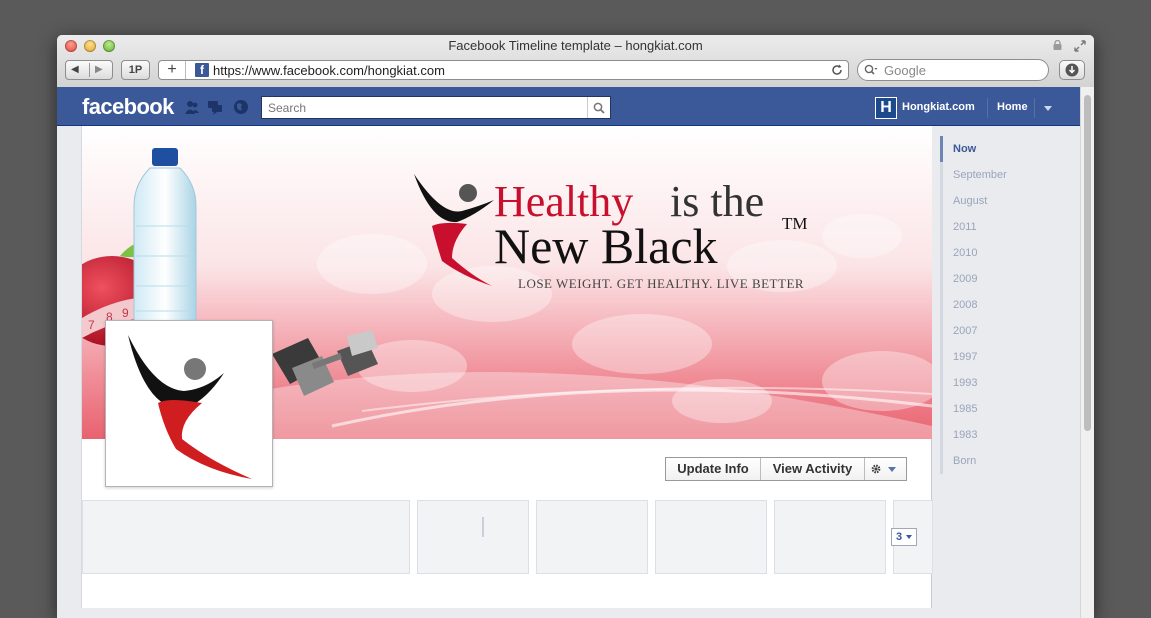  I want to click on scrubber-item: 2008, so click(1005, 305).